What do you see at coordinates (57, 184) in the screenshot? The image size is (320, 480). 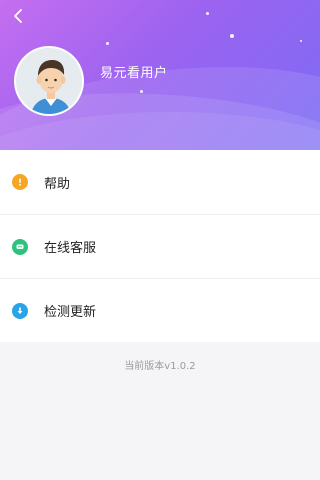 I see `menu-item-label: 帮助` at bounding box center [57, 184].